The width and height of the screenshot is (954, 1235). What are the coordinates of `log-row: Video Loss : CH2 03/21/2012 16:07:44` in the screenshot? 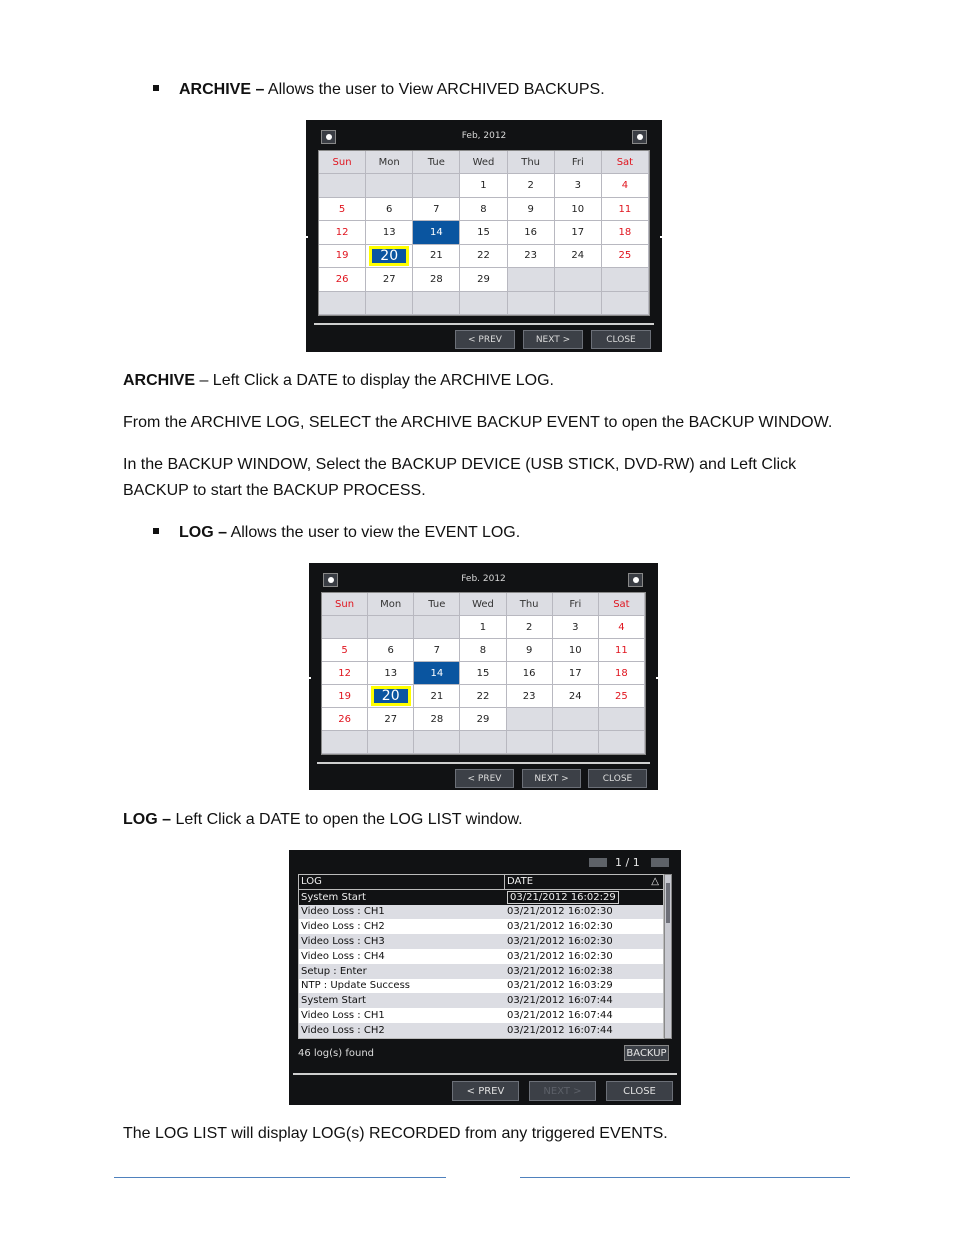 It's located at (481, 1030).